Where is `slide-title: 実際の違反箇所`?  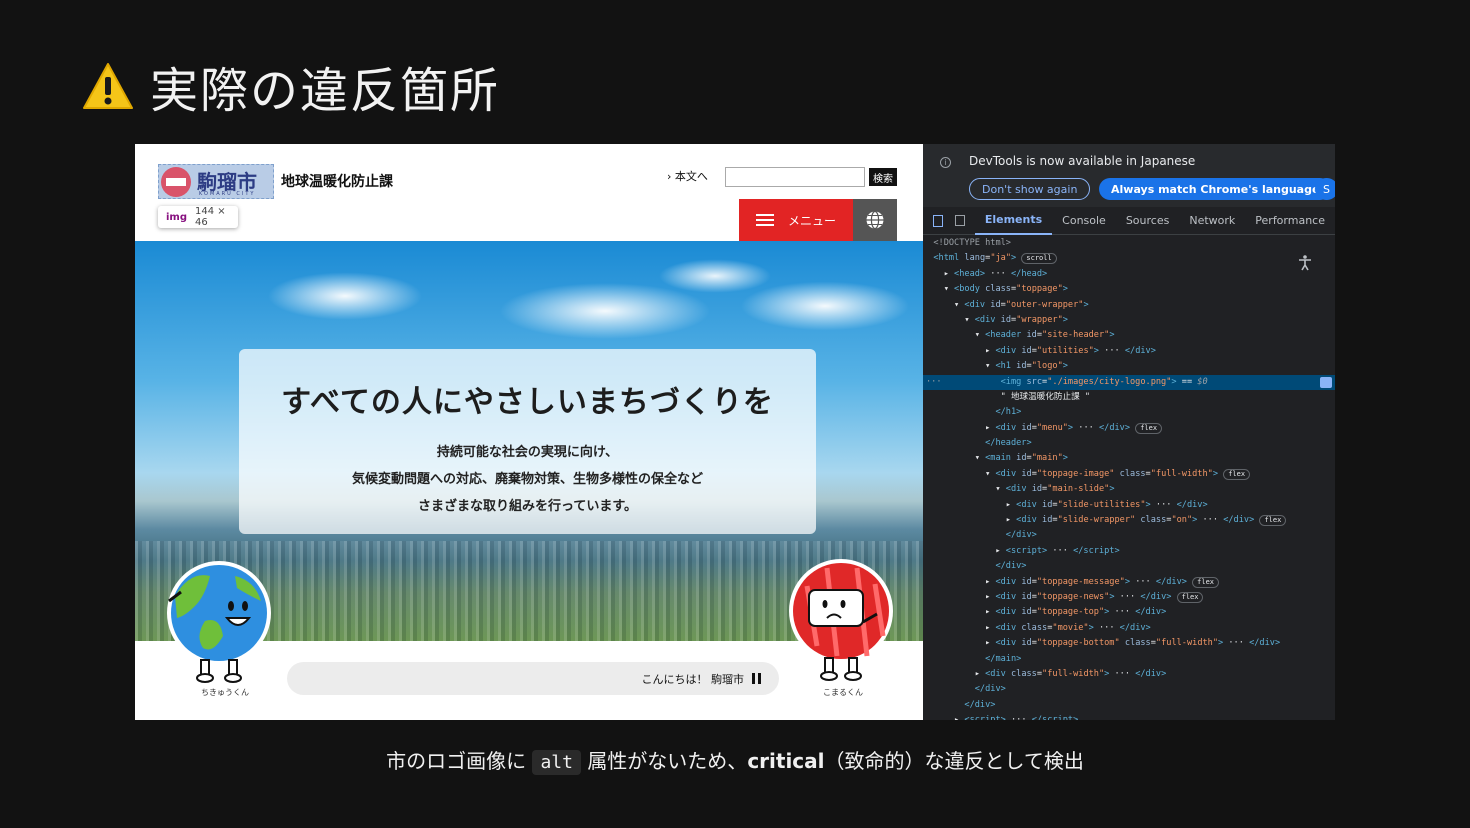
slide-title: 実際の違反箇所 is located at coordinates (291, 86).